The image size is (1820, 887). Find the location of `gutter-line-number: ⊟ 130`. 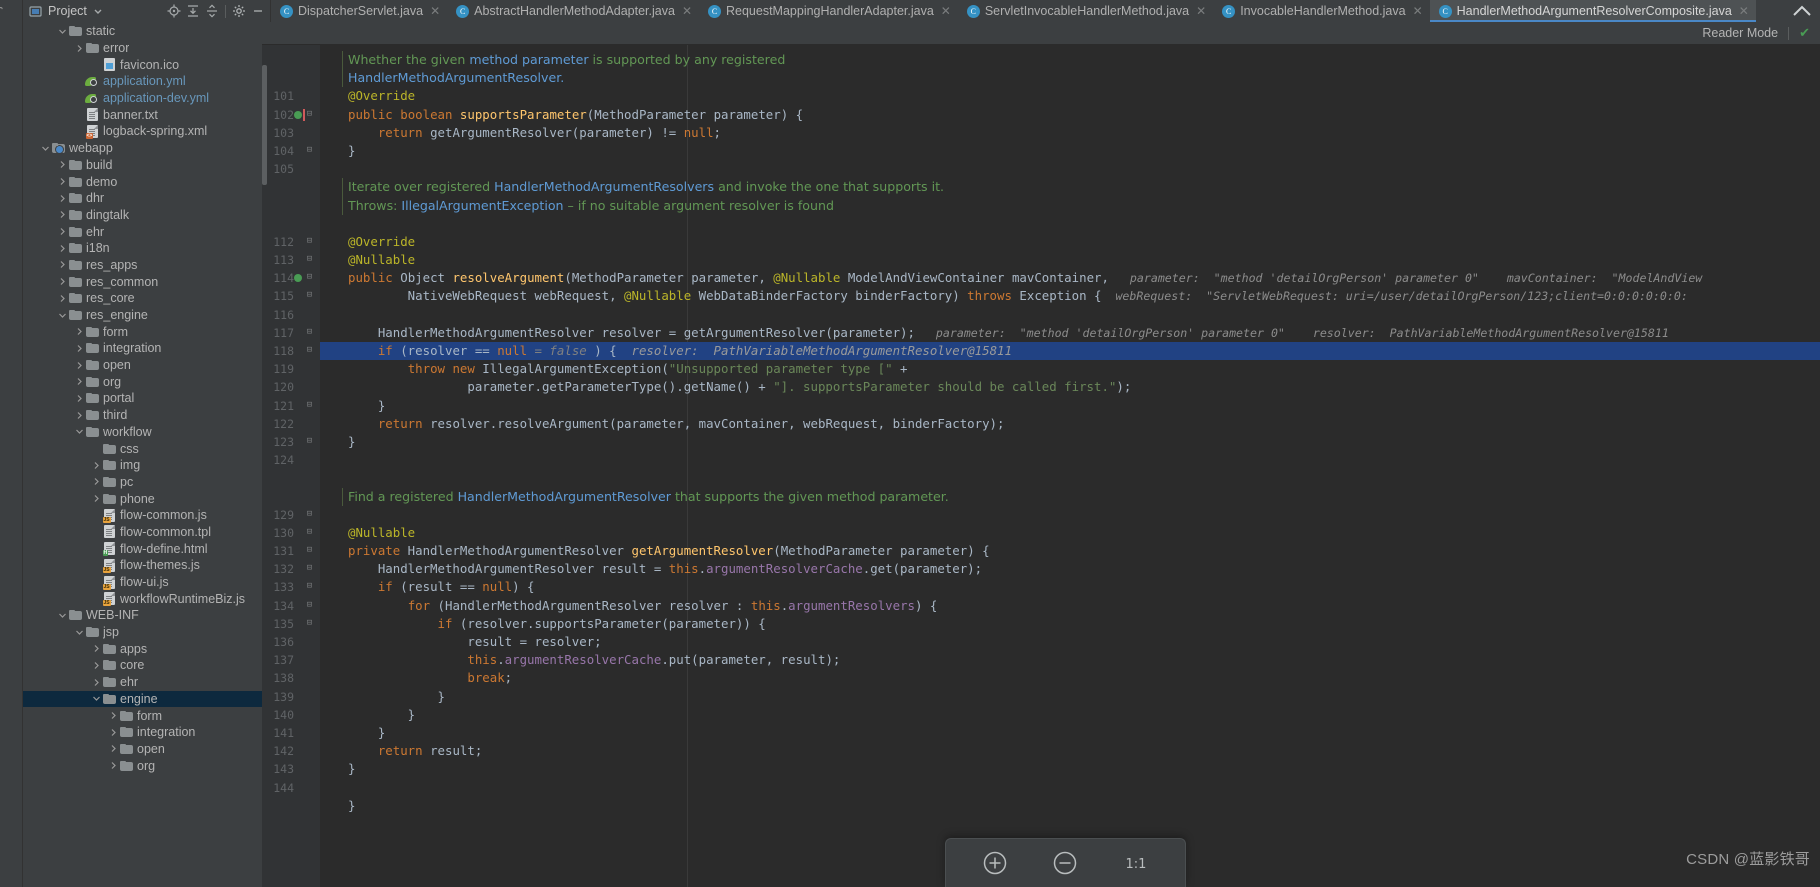

gutter-line-number: ⊟ 130 is located at coordinates (291, 533).